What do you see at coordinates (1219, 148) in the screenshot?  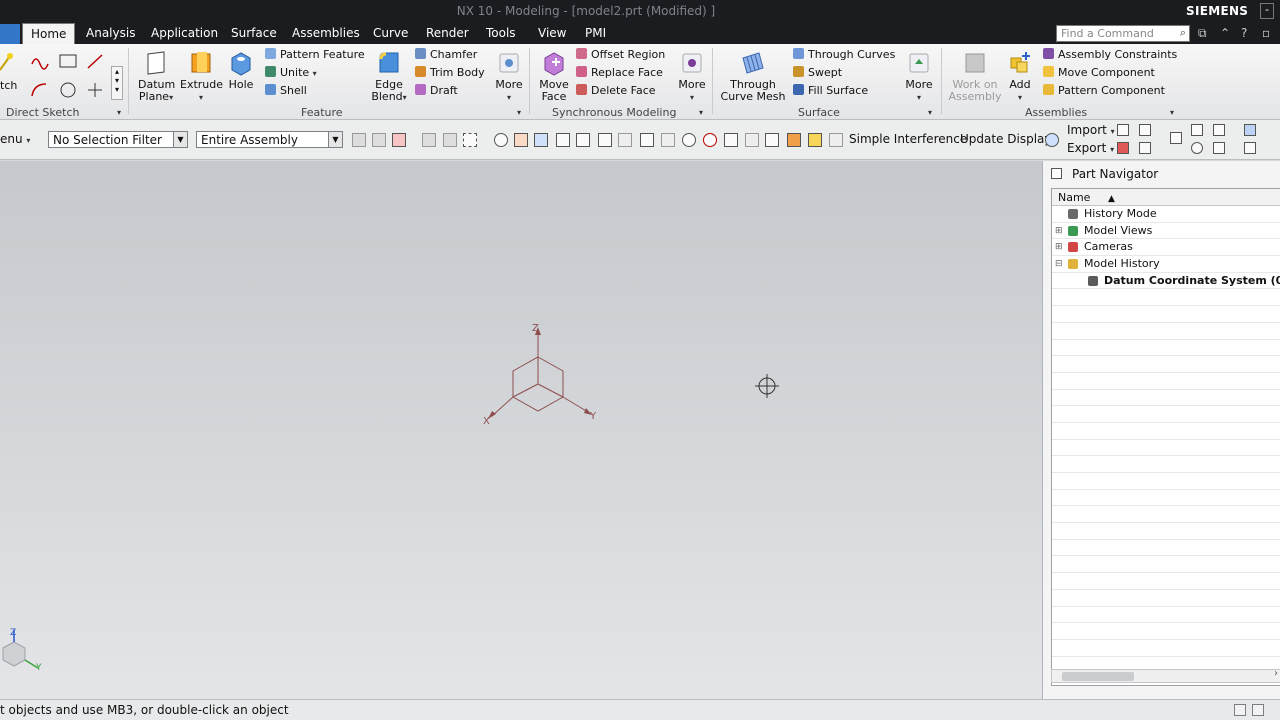 I see `render-style-icon` at bounding box center [1219, 148].